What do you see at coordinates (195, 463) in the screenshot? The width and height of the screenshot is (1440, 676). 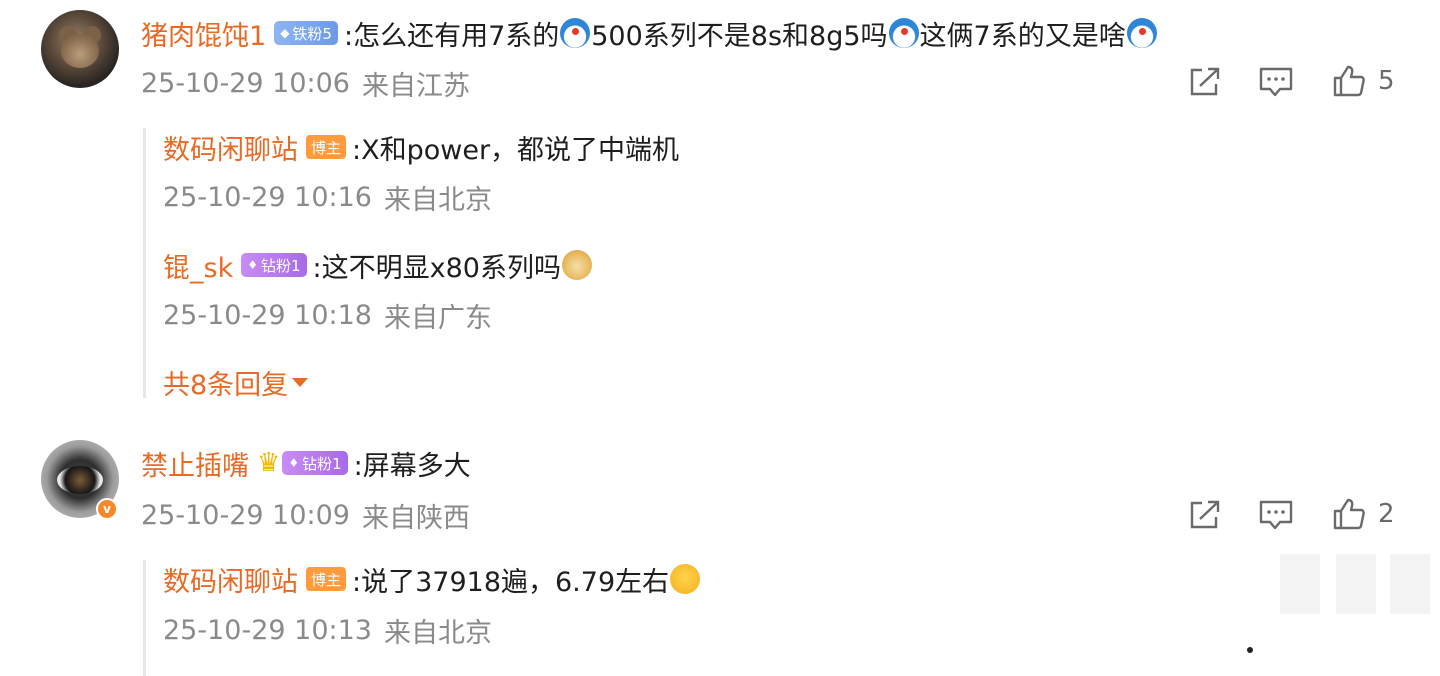 I see `username: 禁止插嘴` at bounding box center [195, 463].